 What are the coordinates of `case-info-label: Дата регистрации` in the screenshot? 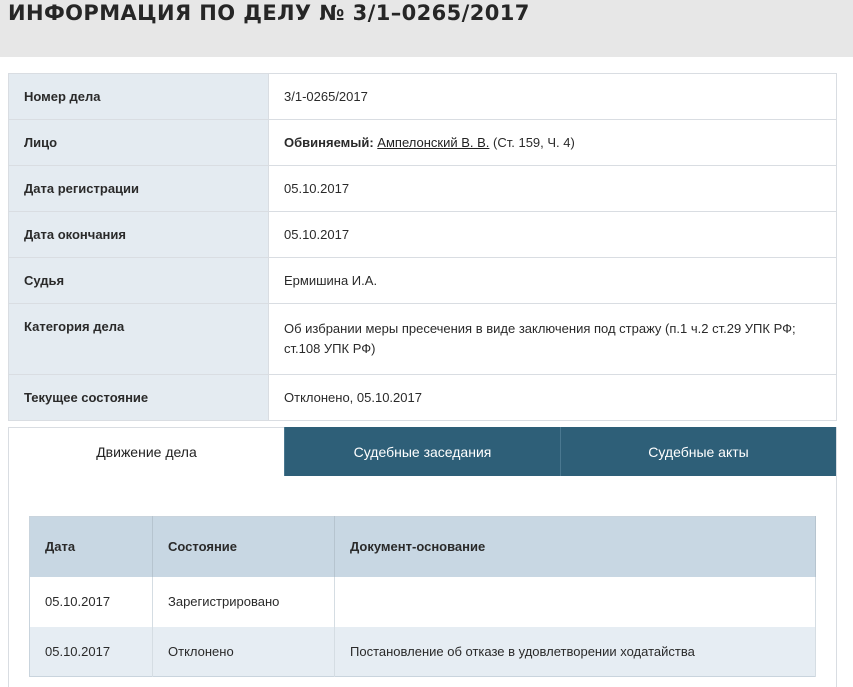 It's located at (138, 188).